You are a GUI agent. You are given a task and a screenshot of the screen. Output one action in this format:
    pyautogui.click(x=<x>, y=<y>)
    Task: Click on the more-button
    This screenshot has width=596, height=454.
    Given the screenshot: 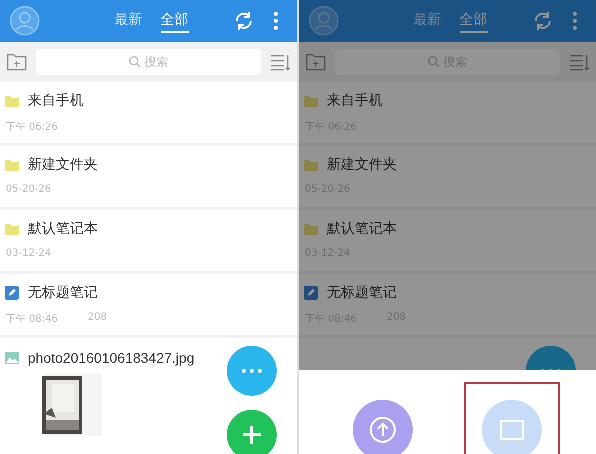 What is the action you would take?
    pyautogui.click(x=252, y=371)
    